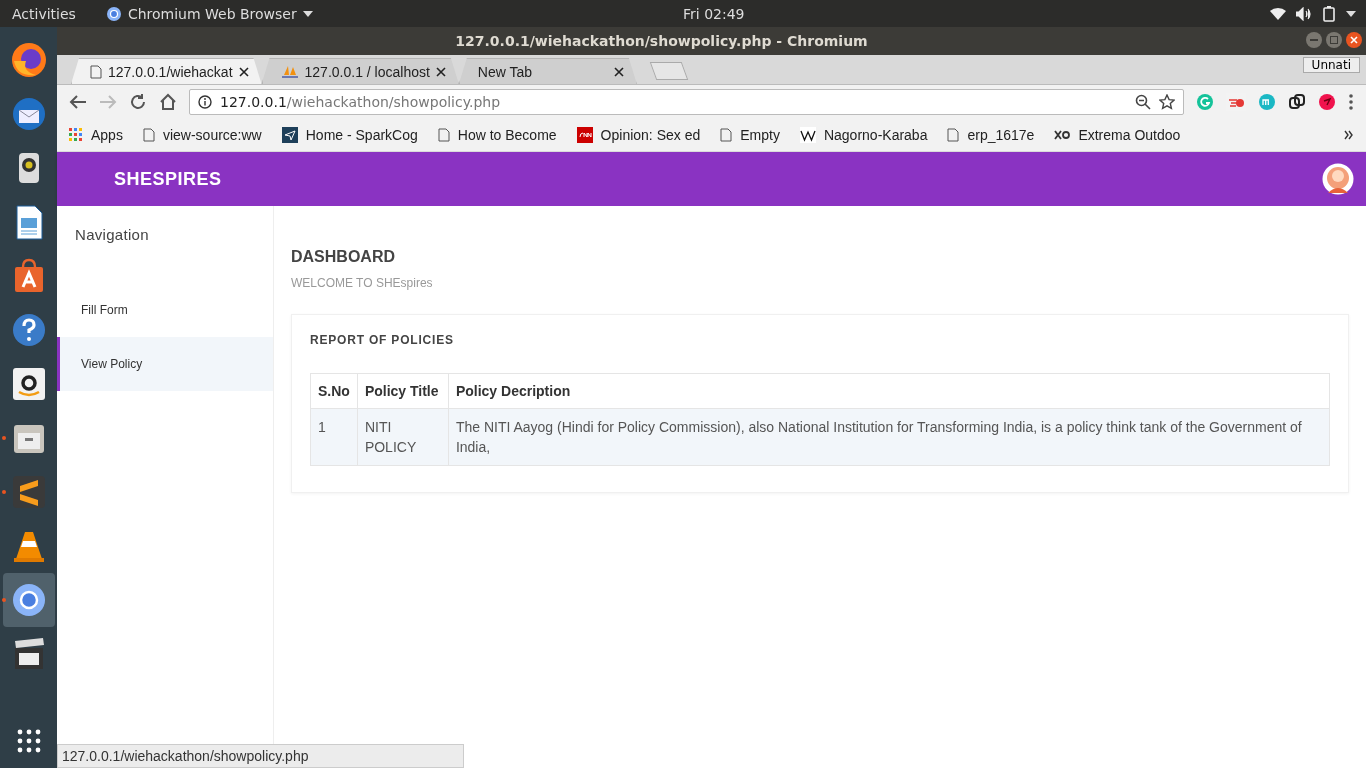 This screenshot has width=1366, height=768. Describe the element at coordinates (289, 71) in the screenshot. I see `sail-icon` at that location.